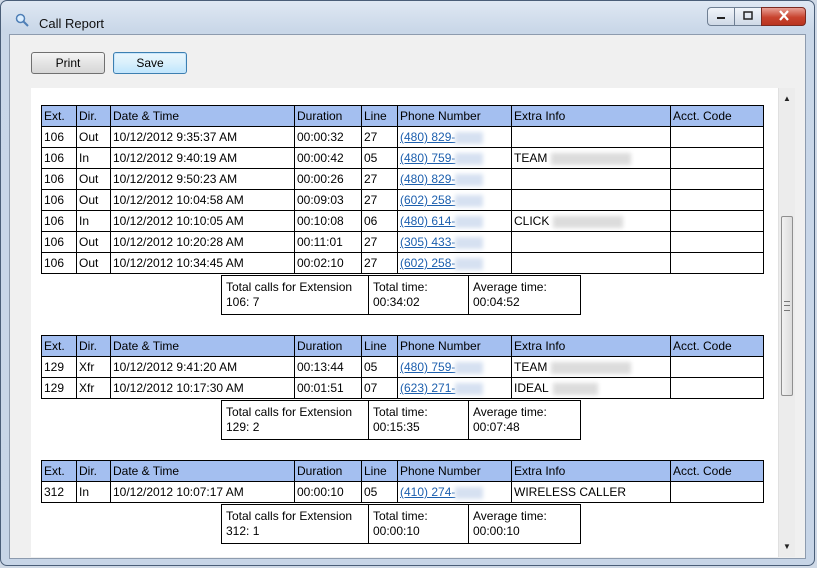  What do you see at coordinates (787, 546) in the screenshot?
I see `scroll-down-arrow-icon: ▼` at bounding box center [787, 546].